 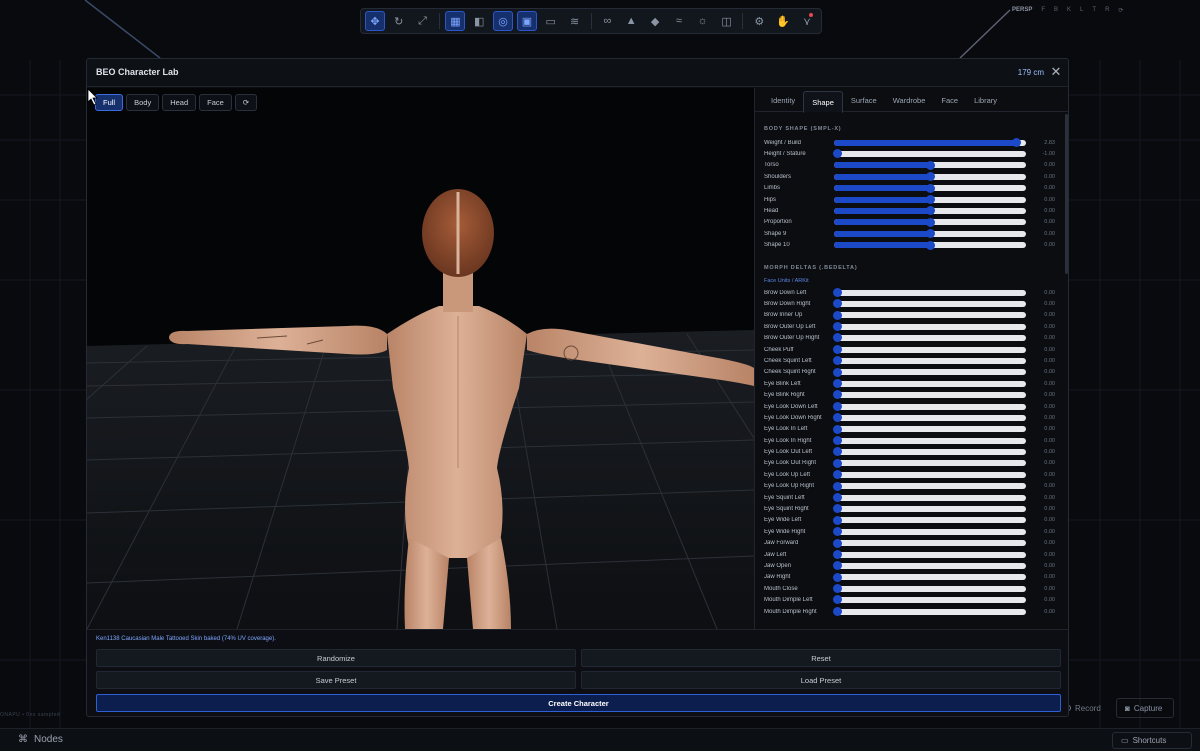 What do you see at coordinates (703, 21) in the screenshot?
I see `sun-icon: ☼` at bounding box center [703, 21].